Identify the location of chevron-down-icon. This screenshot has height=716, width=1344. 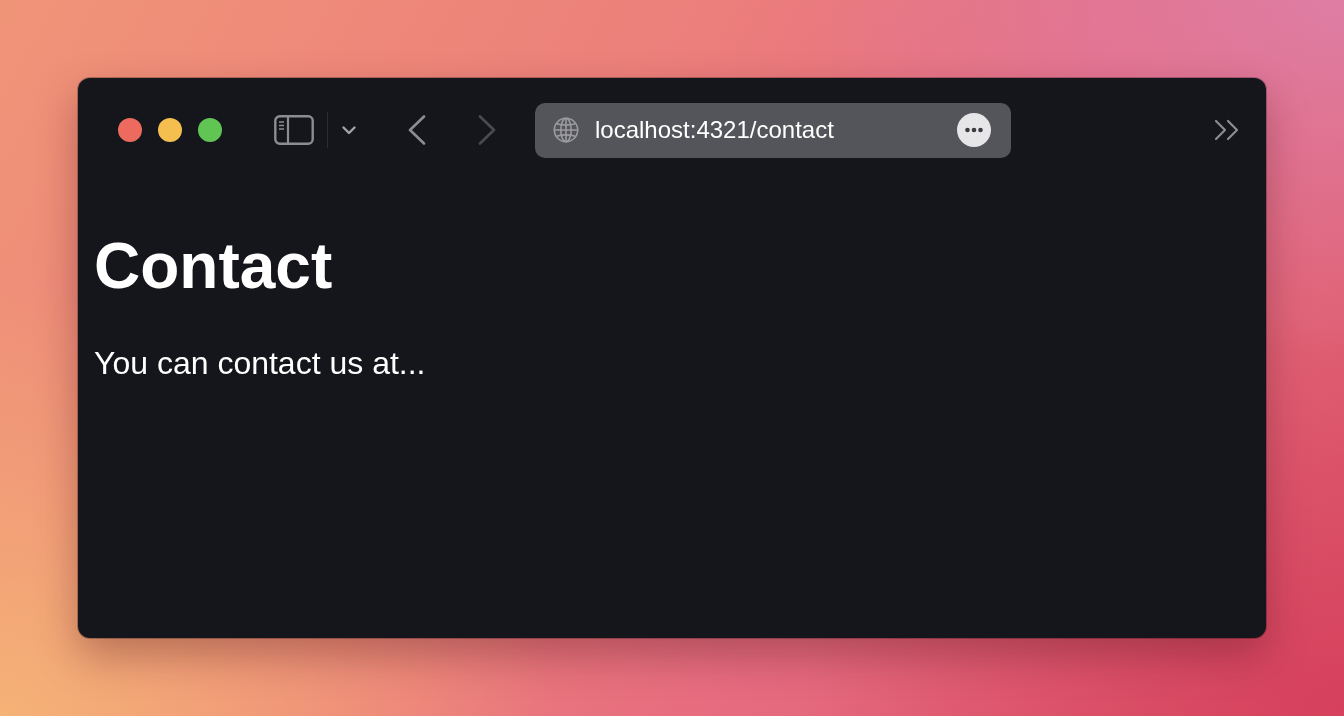
(349, 130).